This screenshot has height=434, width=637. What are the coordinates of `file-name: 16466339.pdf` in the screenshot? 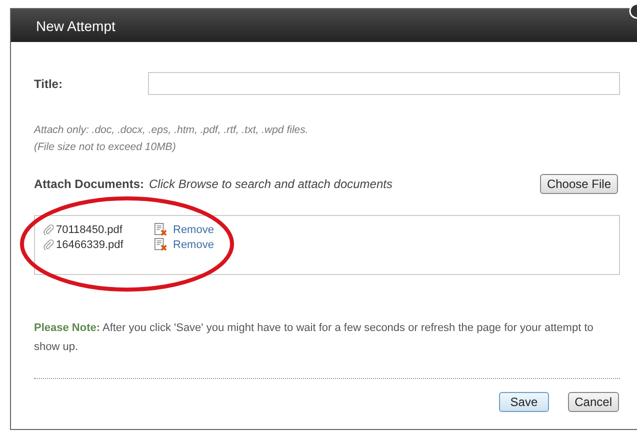 It's located at (90, 244).